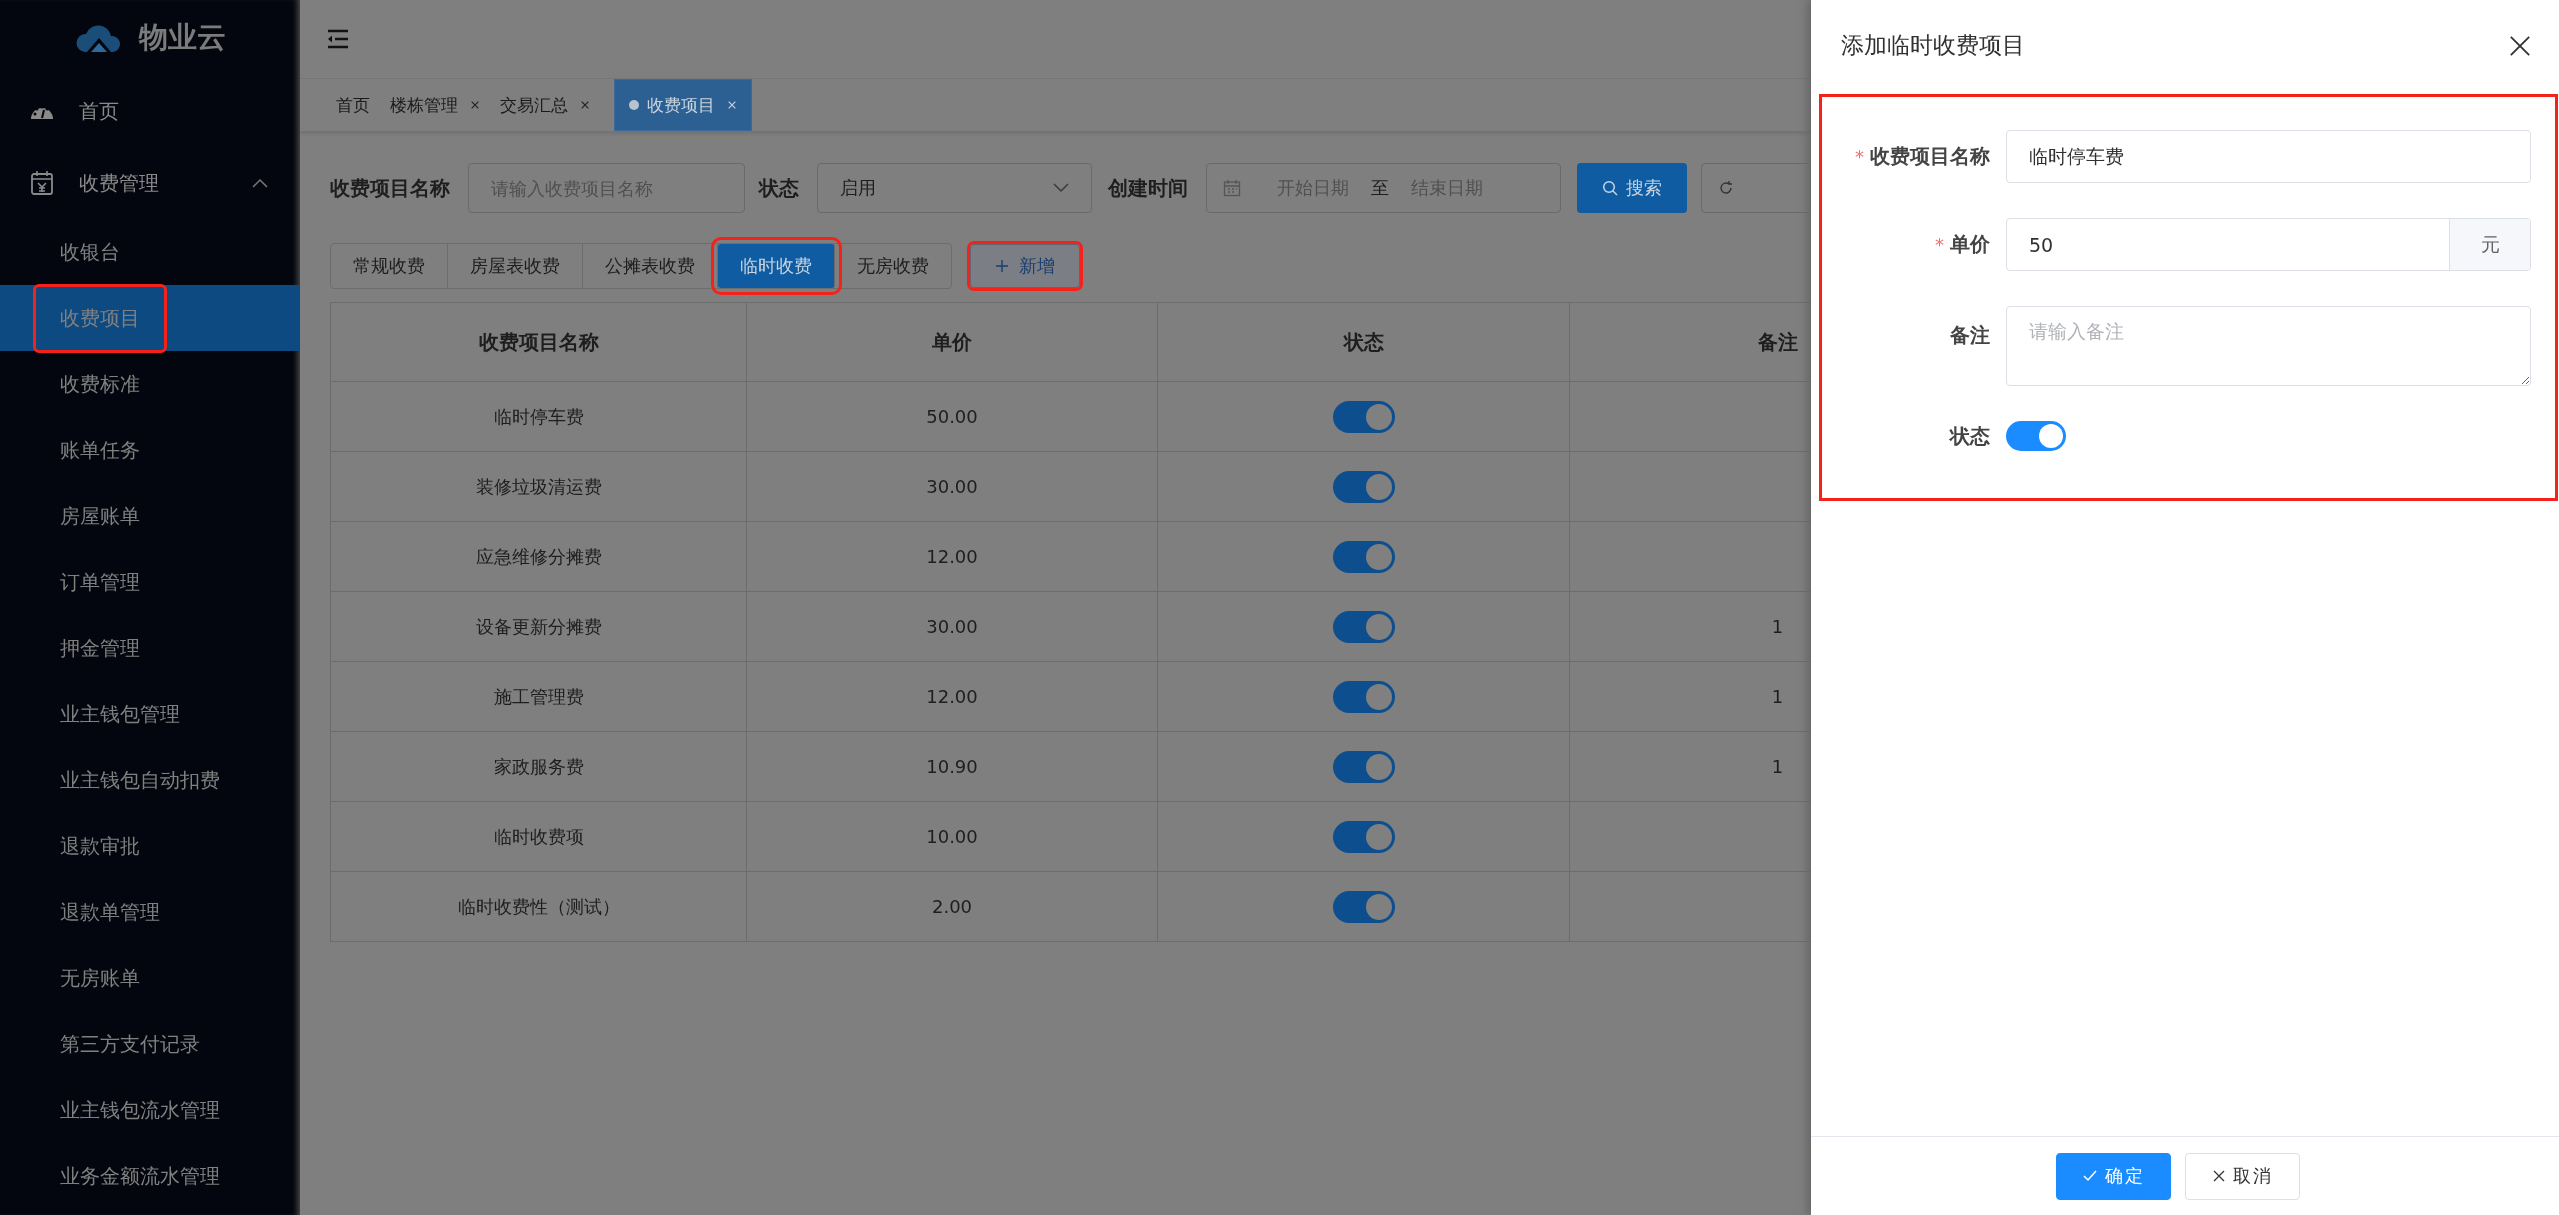  Describe the element at coordinates (150, 912) in the screenshot. I see `nav-item: 退款单管理` at that location.